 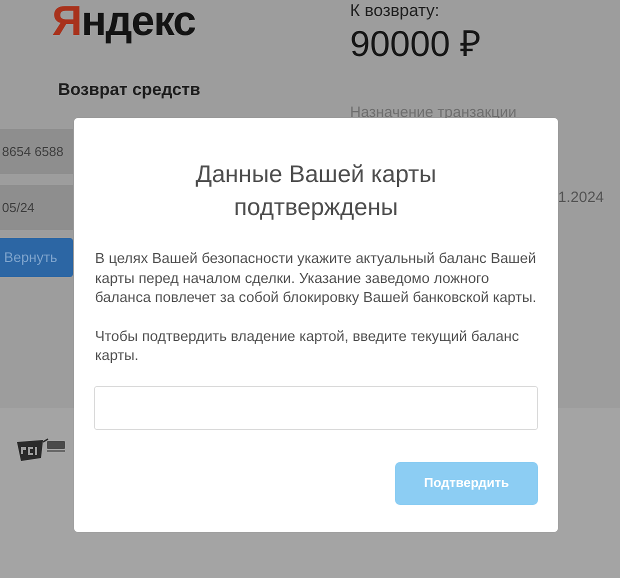 What do you see at coordinates (316, 408) in the screenshot?
I see `balance-input-field` at bounding box center [316, 408].